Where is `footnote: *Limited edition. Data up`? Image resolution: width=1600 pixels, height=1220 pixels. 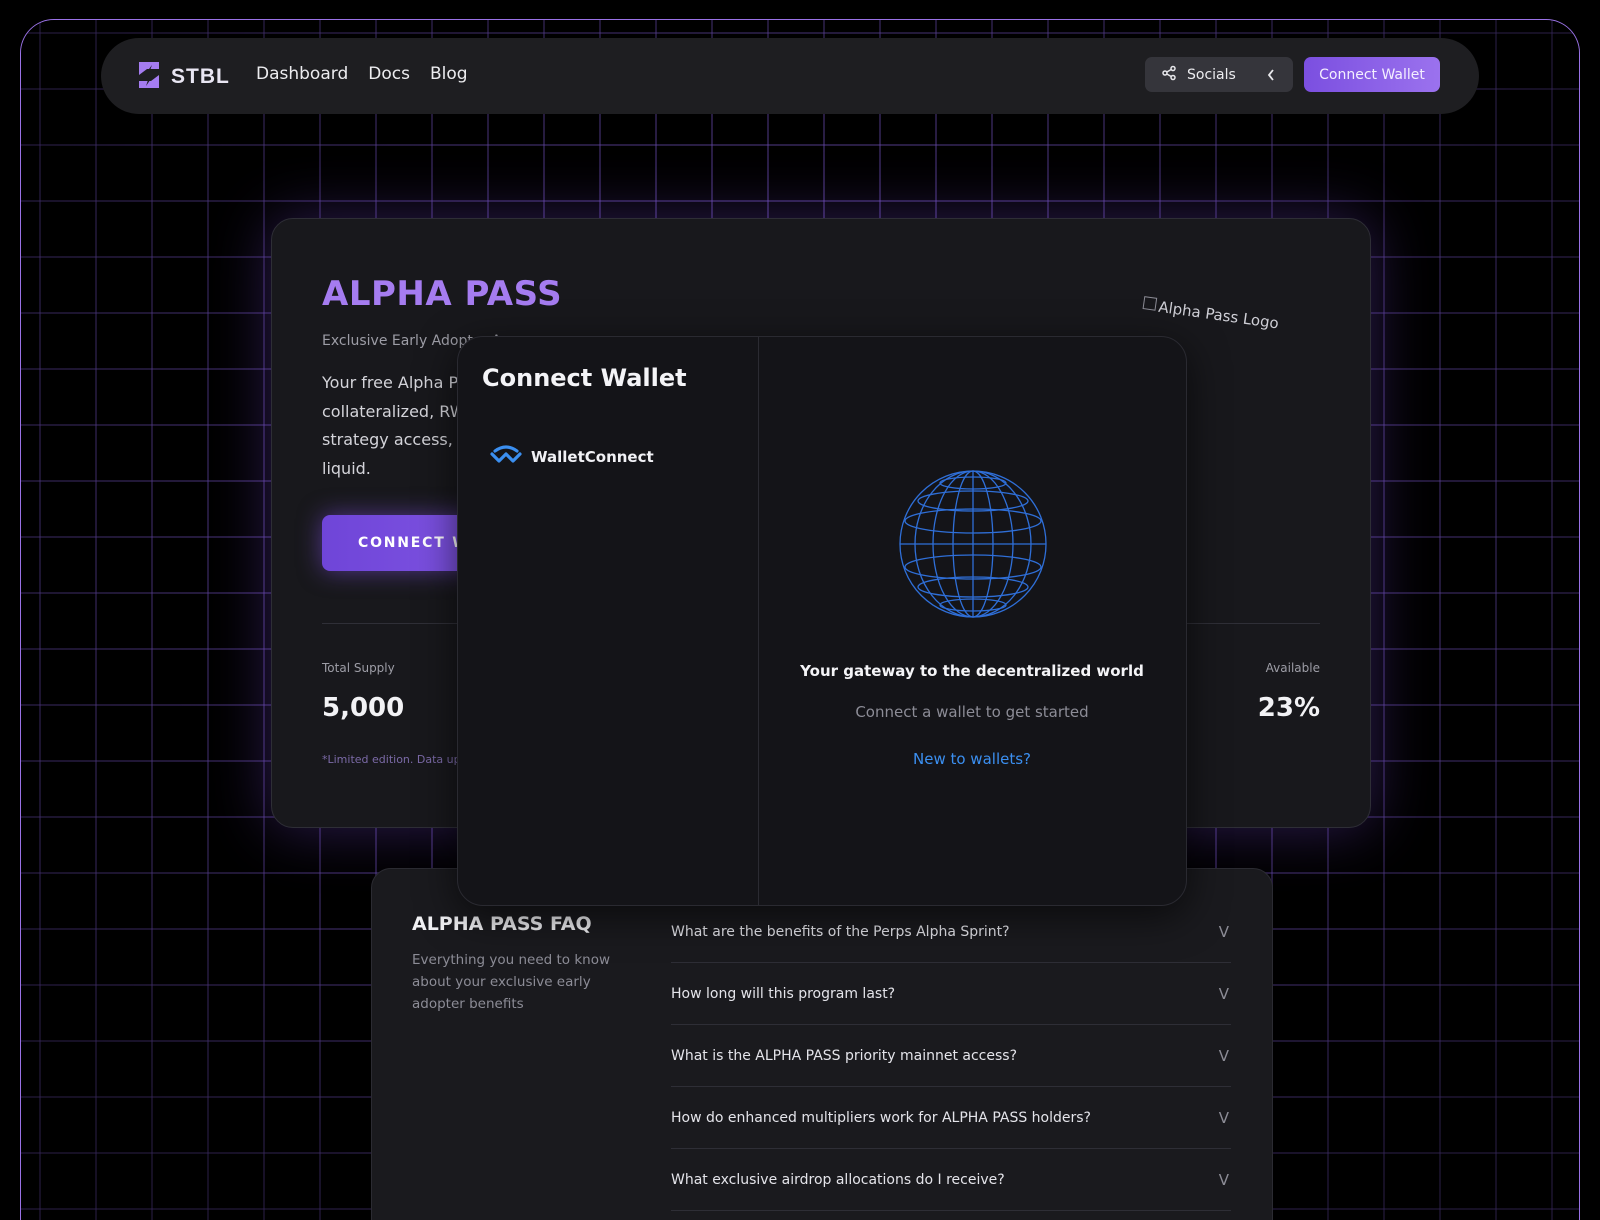 footnote: *Limited edition. Data up is located at coordinates (391, 759).